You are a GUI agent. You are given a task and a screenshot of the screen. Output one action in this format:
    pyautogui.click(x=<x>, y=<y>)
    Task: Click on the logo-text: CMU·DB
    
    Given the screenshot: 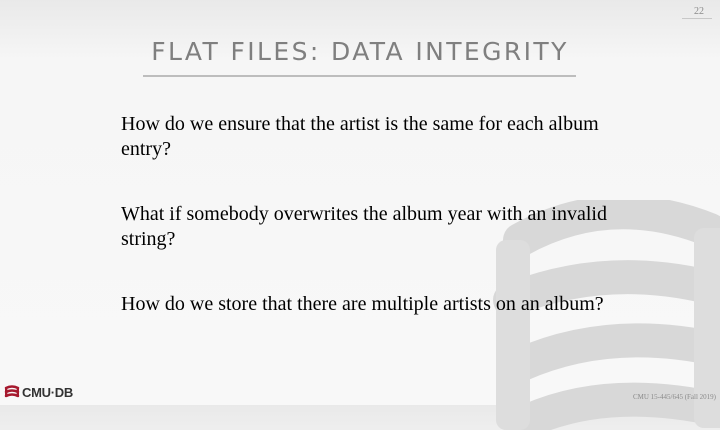 What is the action you would take?
    pyautogui.click(x=47, y=392)
    